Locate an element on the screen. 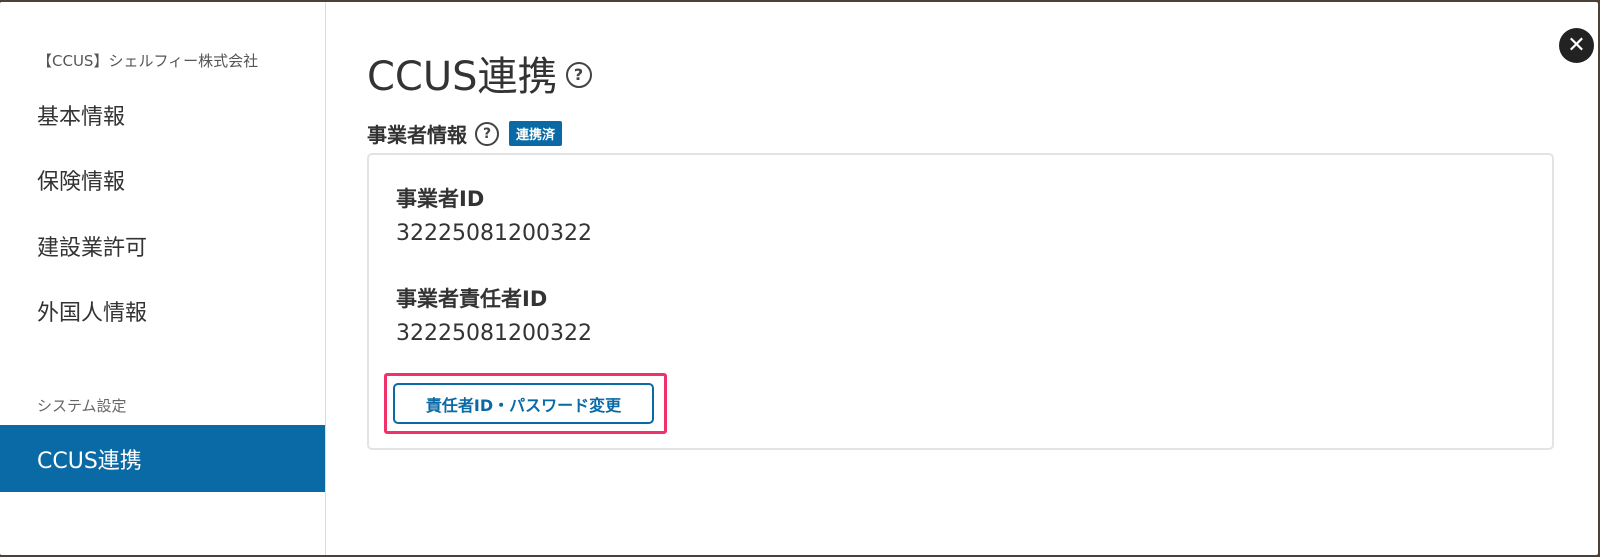 This screenshot has height=557, width=1600. business-id-label: 事業者ID is located at coordinates (440, 199).